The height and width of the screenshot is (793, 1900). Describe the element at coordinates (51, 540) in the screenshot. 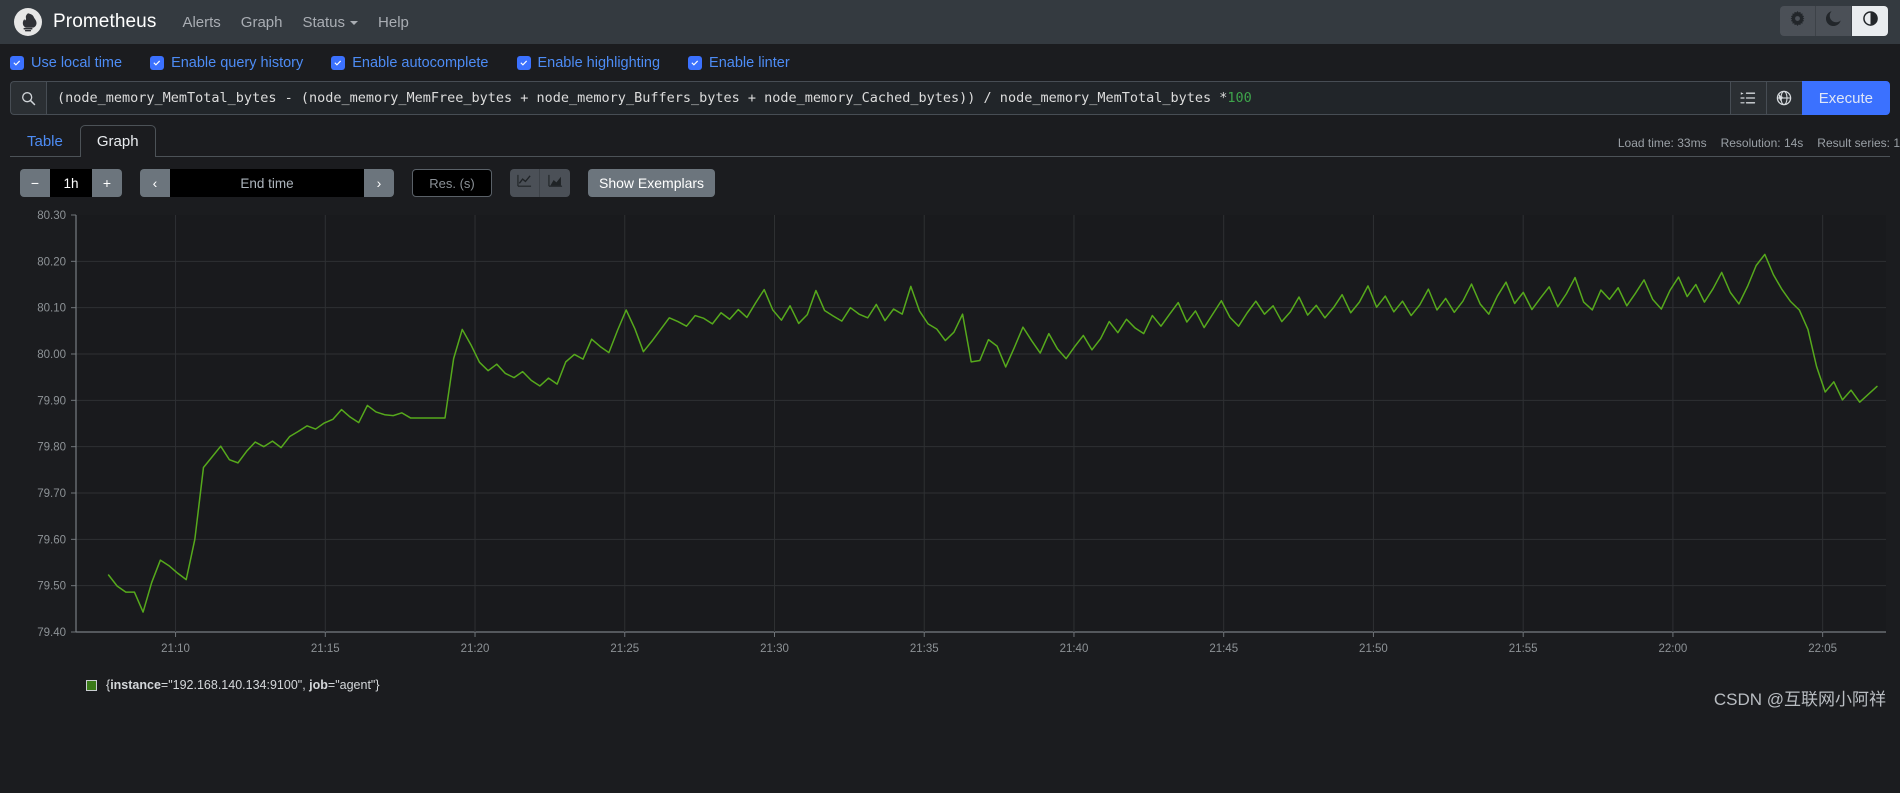

I see `svg-text: 79.60` at that location.